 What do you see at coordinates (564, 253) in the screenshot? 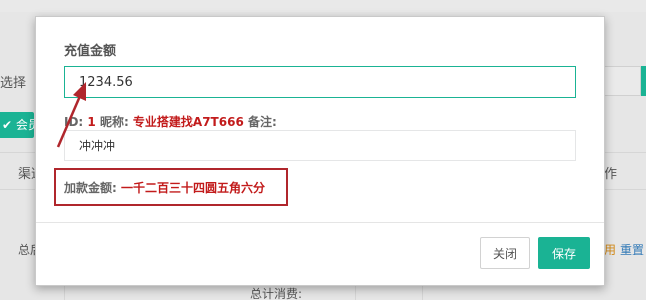
I see `save-button: 保存` at bounding box center [564, 253].